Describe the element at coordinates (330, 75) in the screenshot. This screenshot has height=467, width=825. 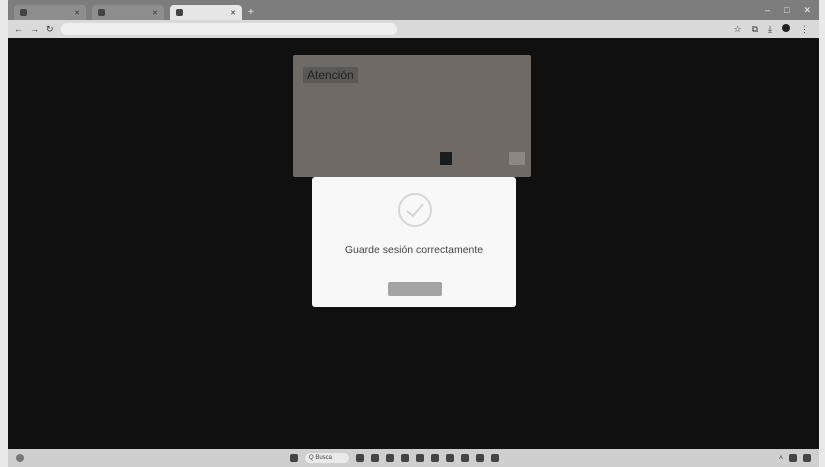
I see `attention-title: Atención` at that location.